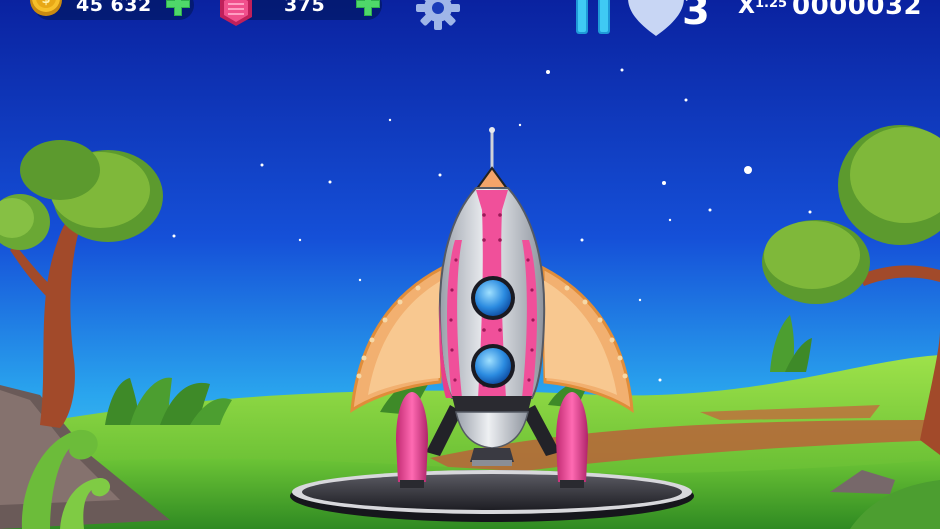  Describe the element at coordinates (470, 20) in the screenshot. I see `hud-bar: $ 45 632 375` at that location.